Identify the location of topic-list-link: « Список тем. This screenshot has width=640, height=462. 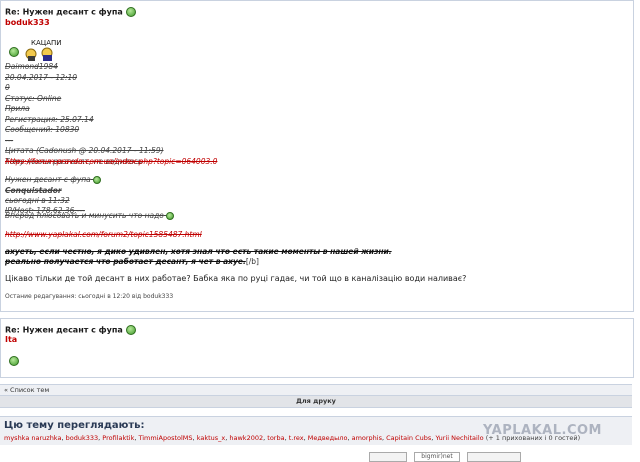
(26, 390).